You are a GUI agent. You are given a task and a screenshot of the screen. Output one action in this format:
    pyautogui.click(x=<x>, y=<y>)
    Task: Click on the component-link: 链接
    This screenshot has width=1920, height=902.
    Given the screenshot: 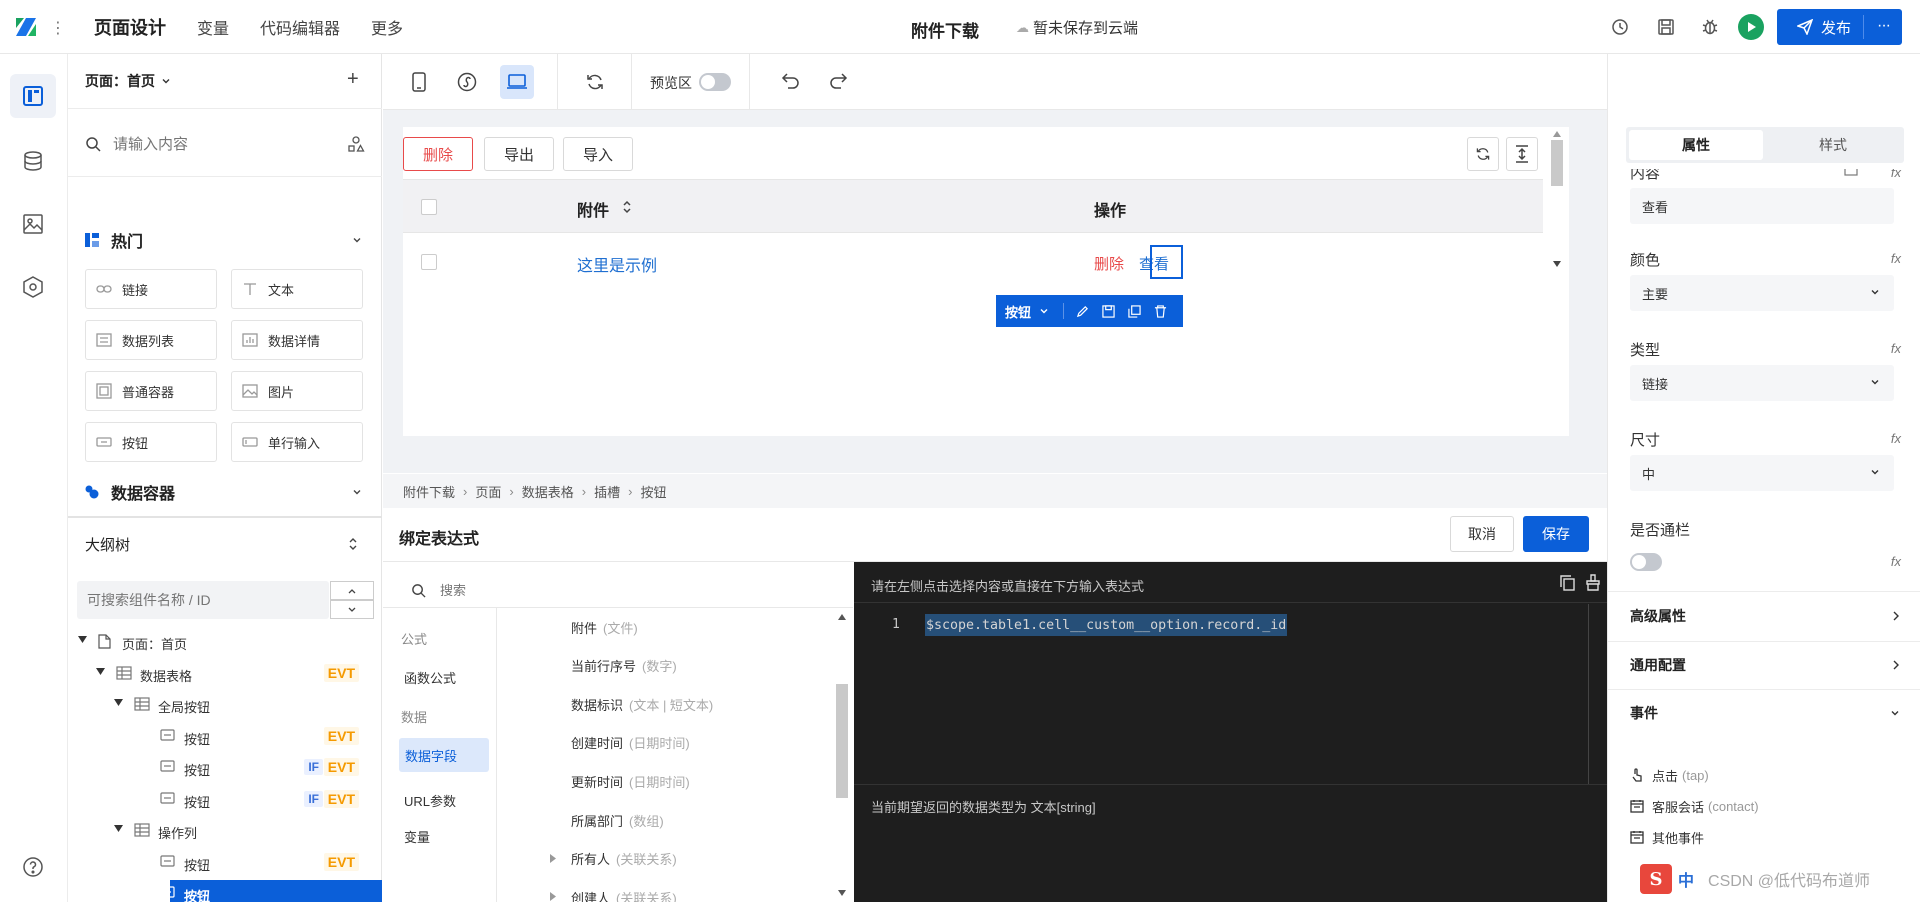 What is the action you would take?
    pyautogui.click(x=151, y=289)
    